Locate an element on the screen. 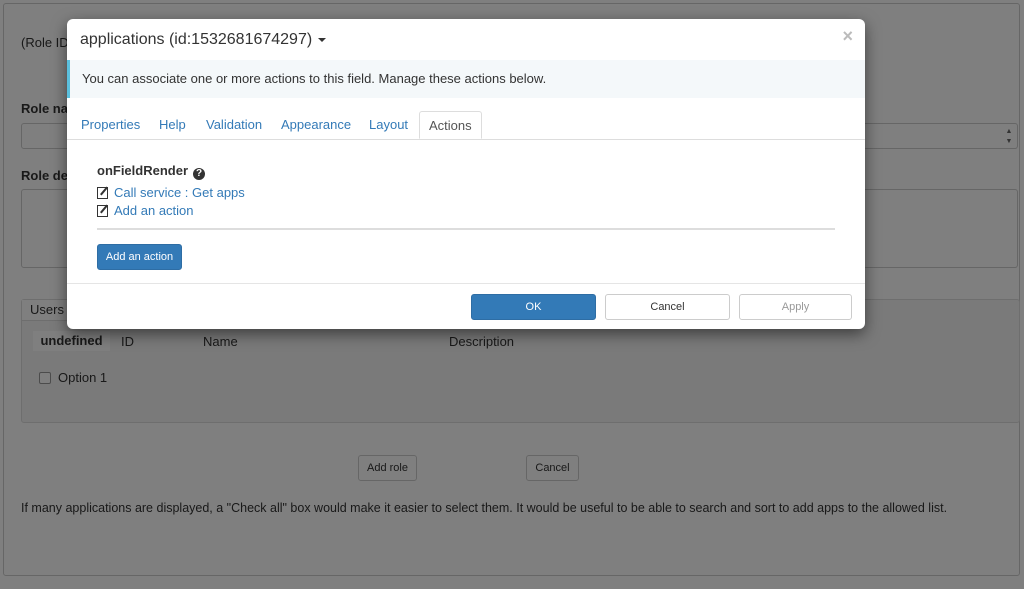  tab-properties: Properties is located at coordinates (110, 125).